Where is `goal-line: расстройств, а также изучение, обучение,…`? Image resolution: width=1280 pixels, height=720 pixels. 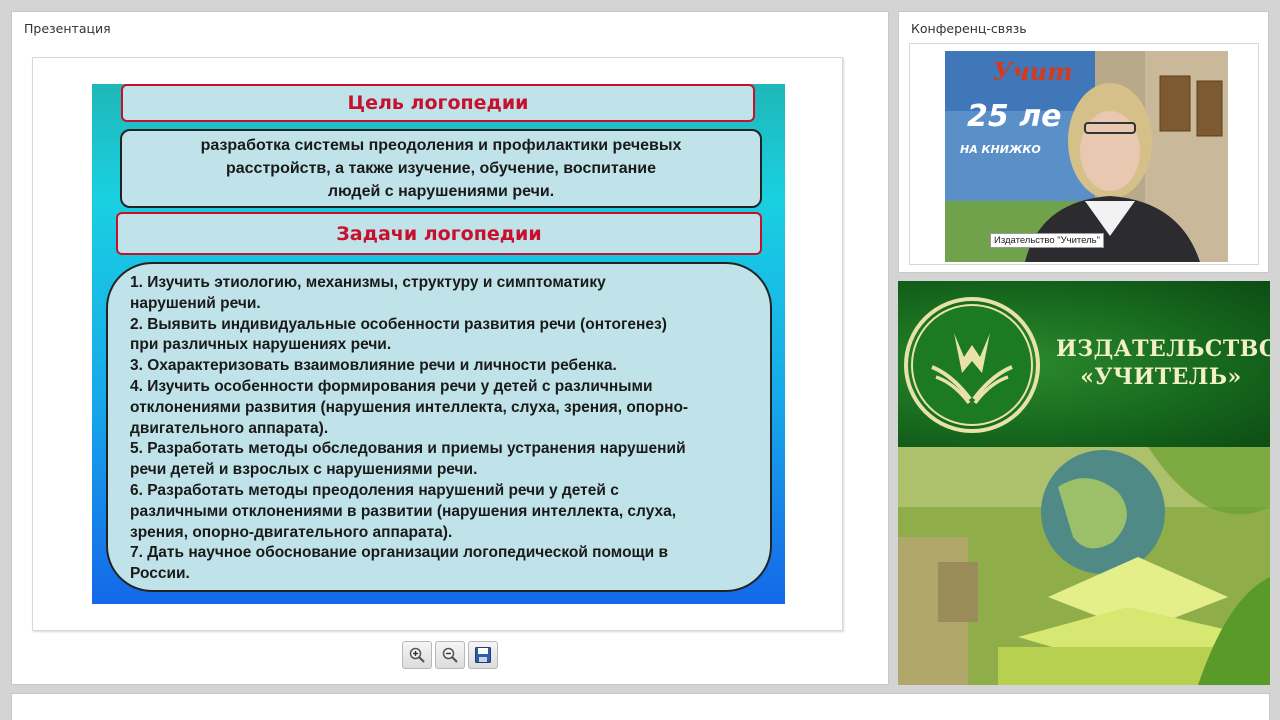
goal-line: расстройств, а также изучение, обучение,… is located at coordinates (440, 168).